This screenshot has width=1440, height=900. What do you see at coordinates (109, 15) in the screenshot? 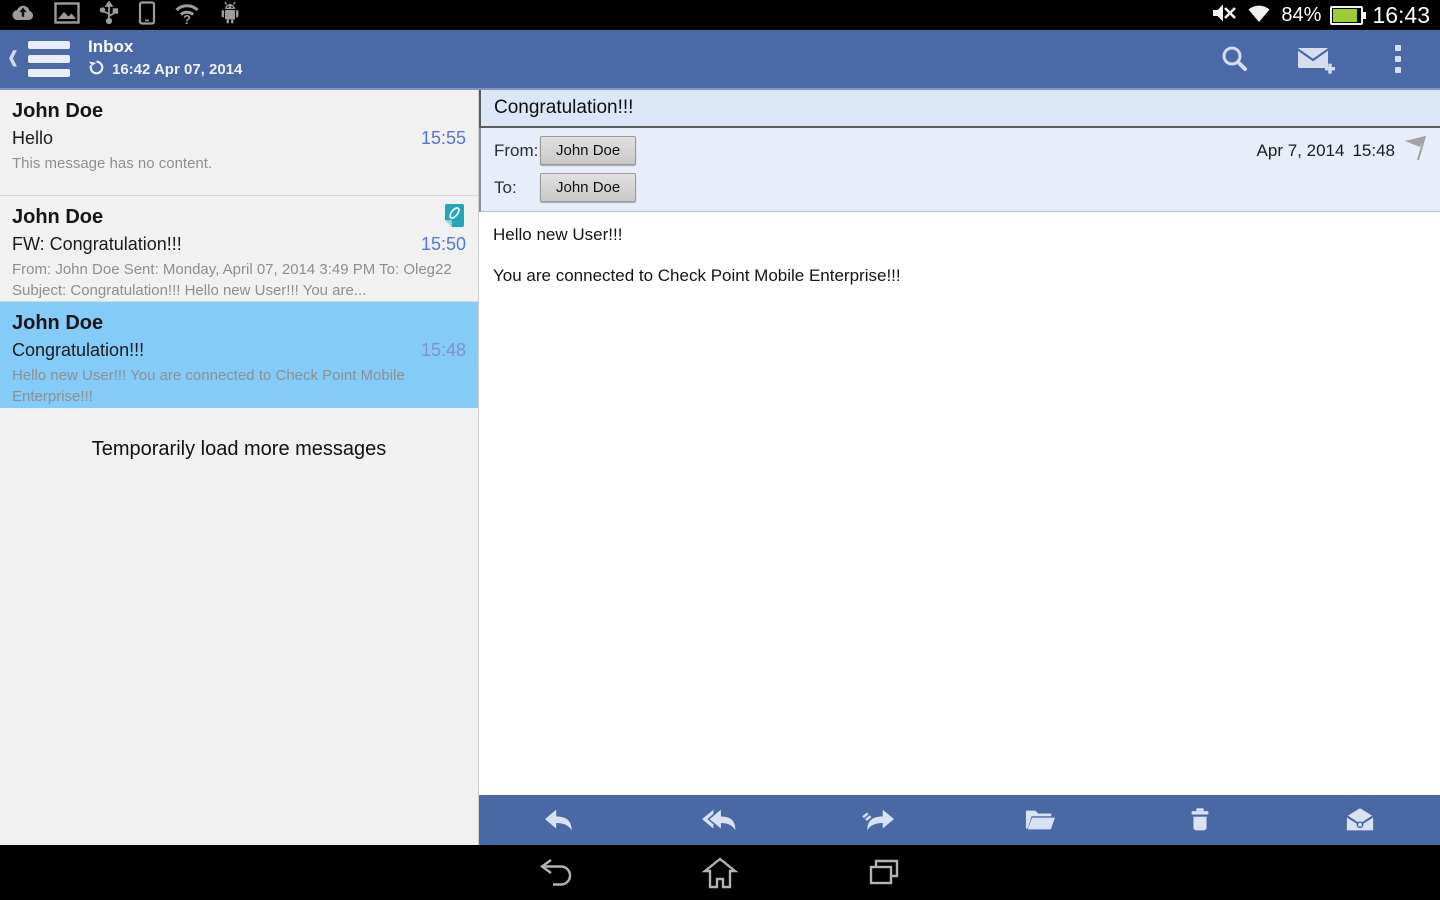
I see `usb-icon` at bounding box center [109, 15].